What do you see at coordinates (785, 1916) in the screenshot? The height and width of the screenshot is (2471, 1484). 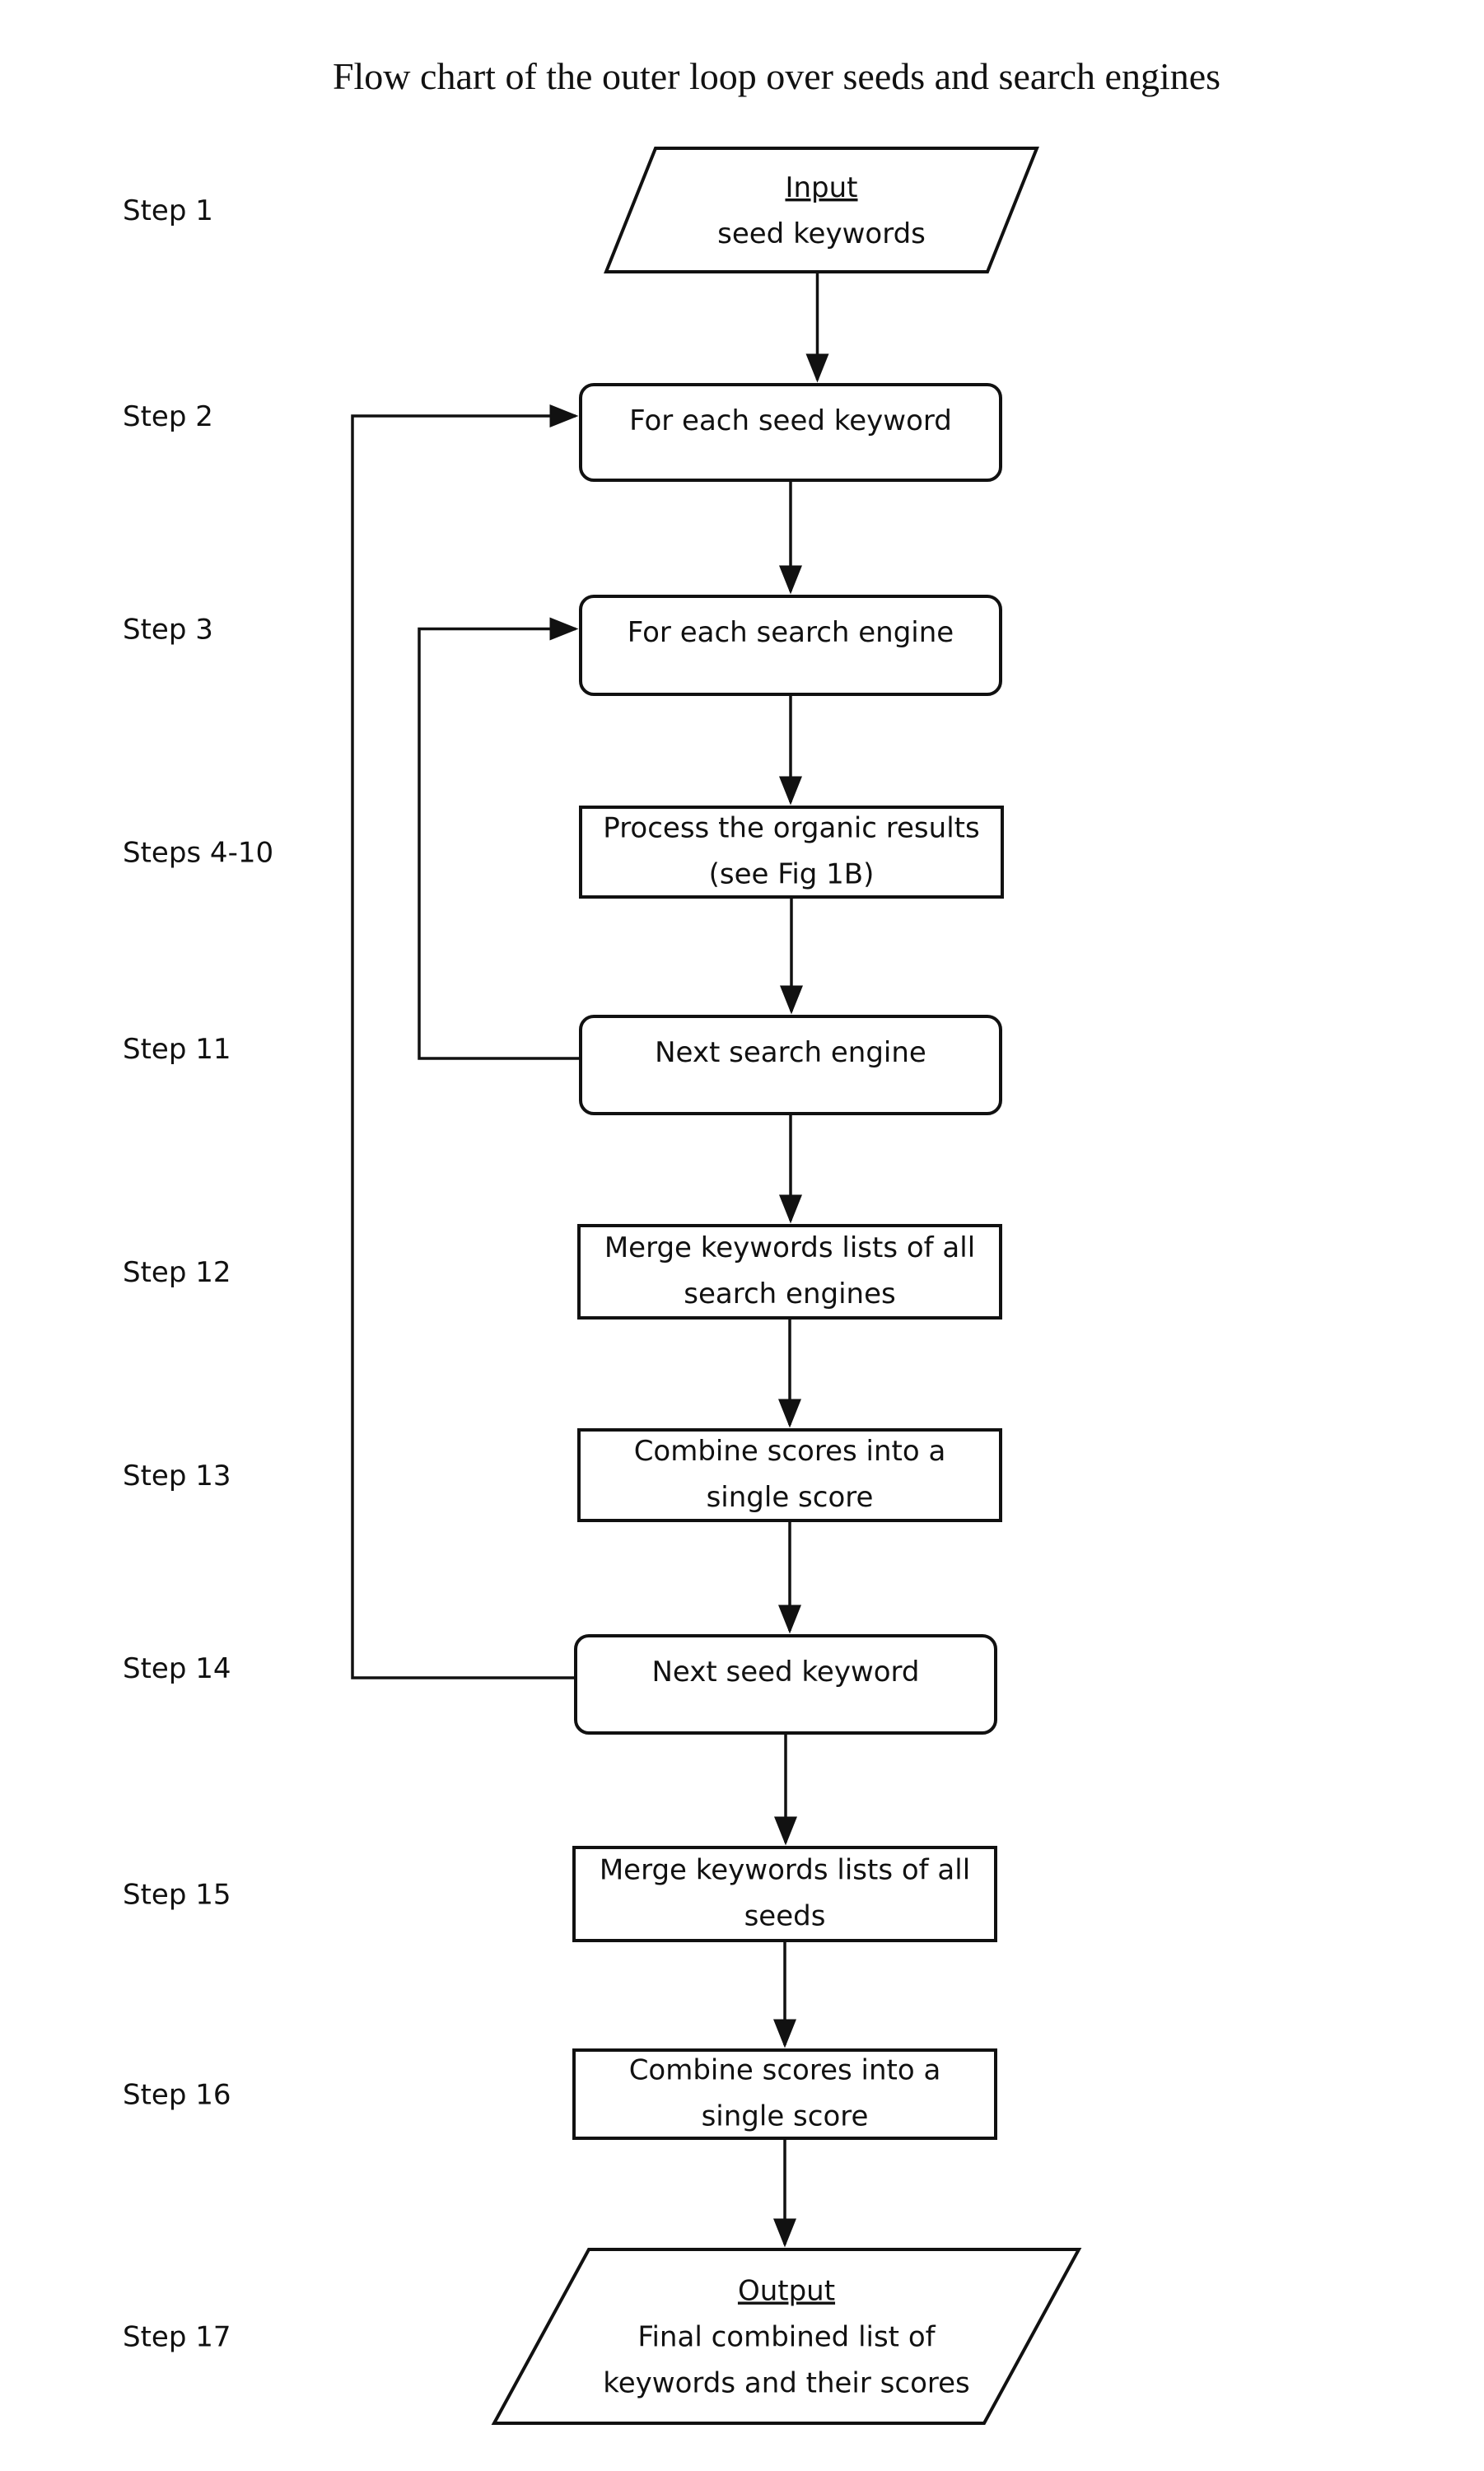 I see `node-text: seeds` at bounding box center [785, 1916].